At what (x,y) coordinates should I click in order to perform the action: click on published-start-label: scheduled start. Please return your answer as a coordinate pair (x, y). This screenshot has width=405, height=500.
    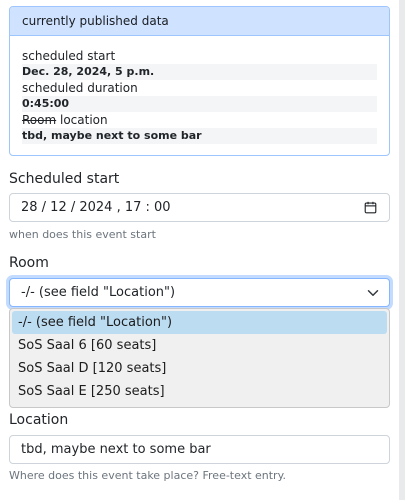
    Looking at the image, I should click on (69, 56).